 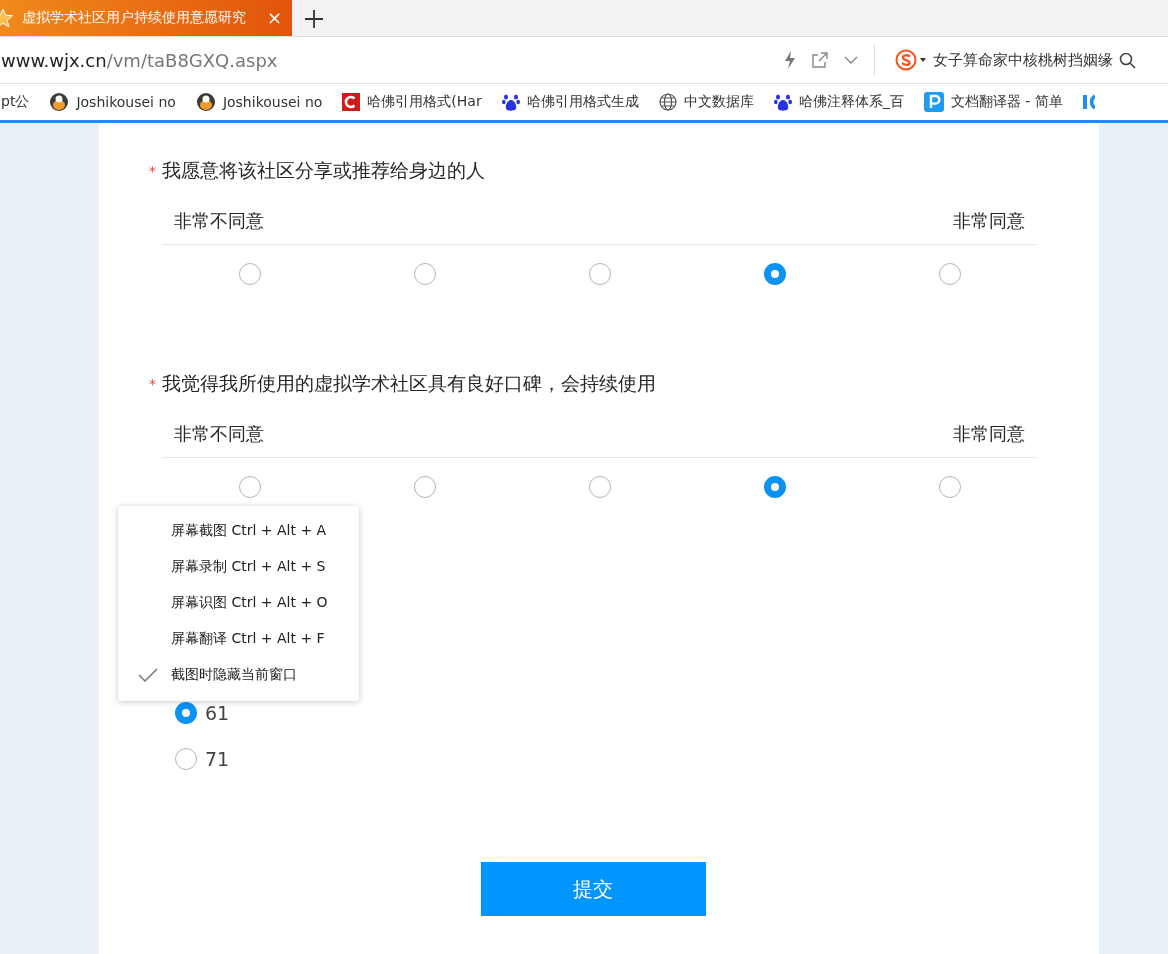 What do you see at coordinates (274, 18) in the screenshot?
I see `close-icon: ×` at bounding box center [274, 18].